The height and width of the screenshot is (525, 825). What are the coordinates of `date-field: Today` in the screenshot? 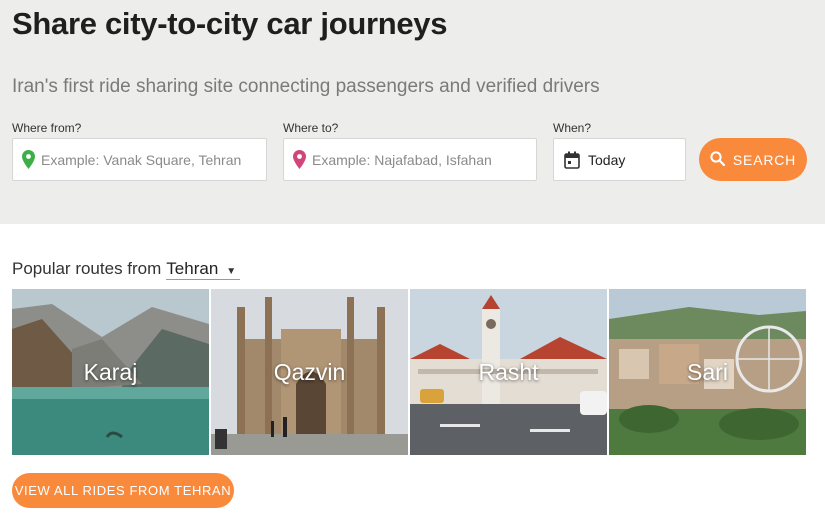 It's located at (619, 159).